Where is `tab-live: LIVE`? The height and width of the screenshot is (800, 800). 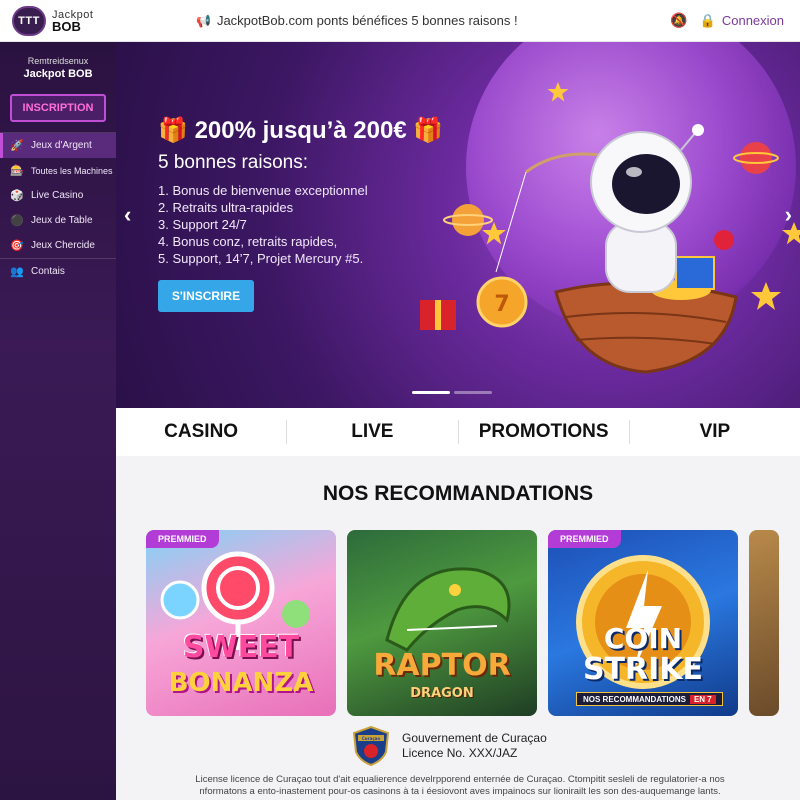 tab-live: LIVE is located at coordinates (372, 432).